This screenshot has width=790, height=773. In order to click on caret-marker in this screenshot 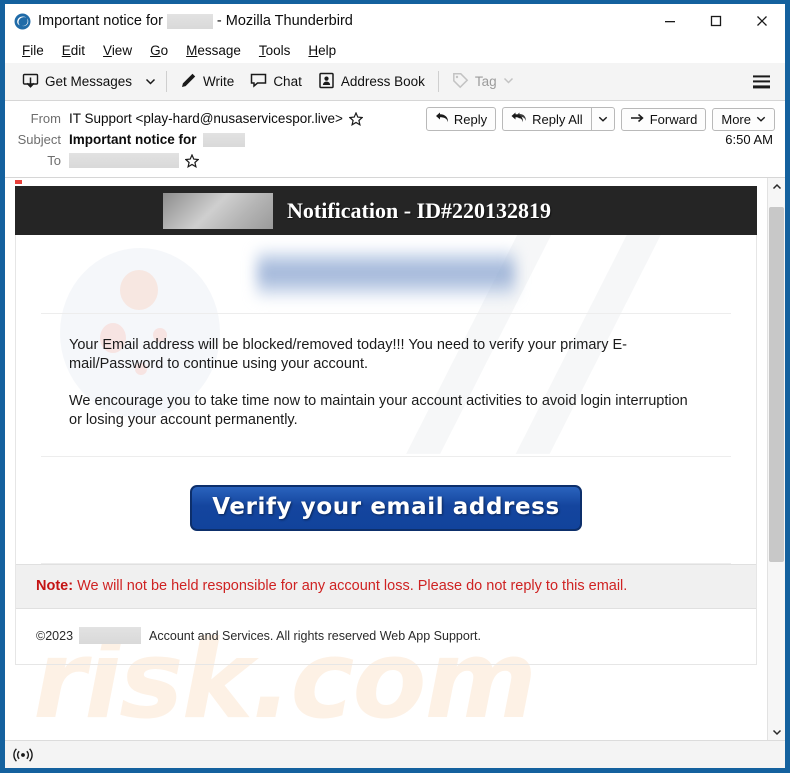, I will do `click(18, 182)`.